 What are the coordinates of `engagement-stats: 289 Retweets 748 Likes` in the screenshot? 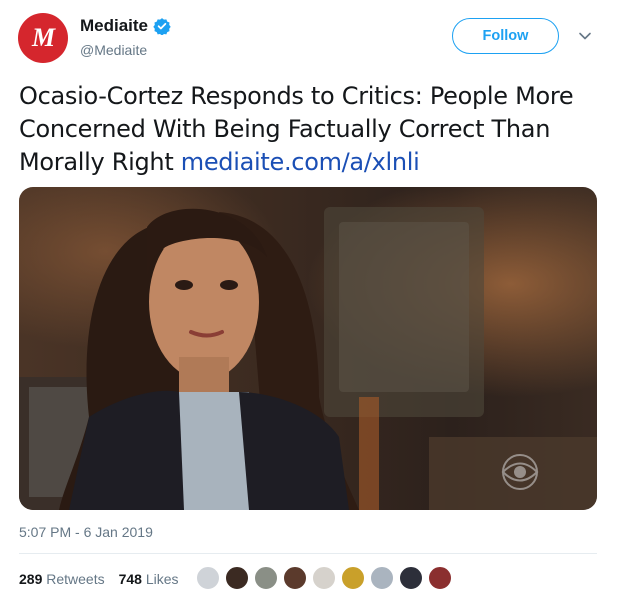 It's located at (99, 579).